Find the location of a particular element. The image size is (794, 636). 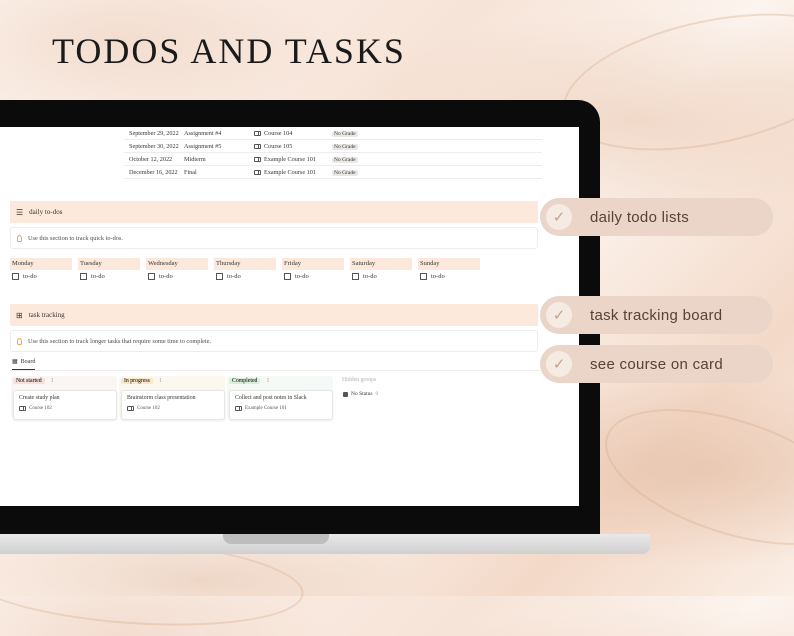

course-cell: Course 105 is located at coordinates (293, 146).